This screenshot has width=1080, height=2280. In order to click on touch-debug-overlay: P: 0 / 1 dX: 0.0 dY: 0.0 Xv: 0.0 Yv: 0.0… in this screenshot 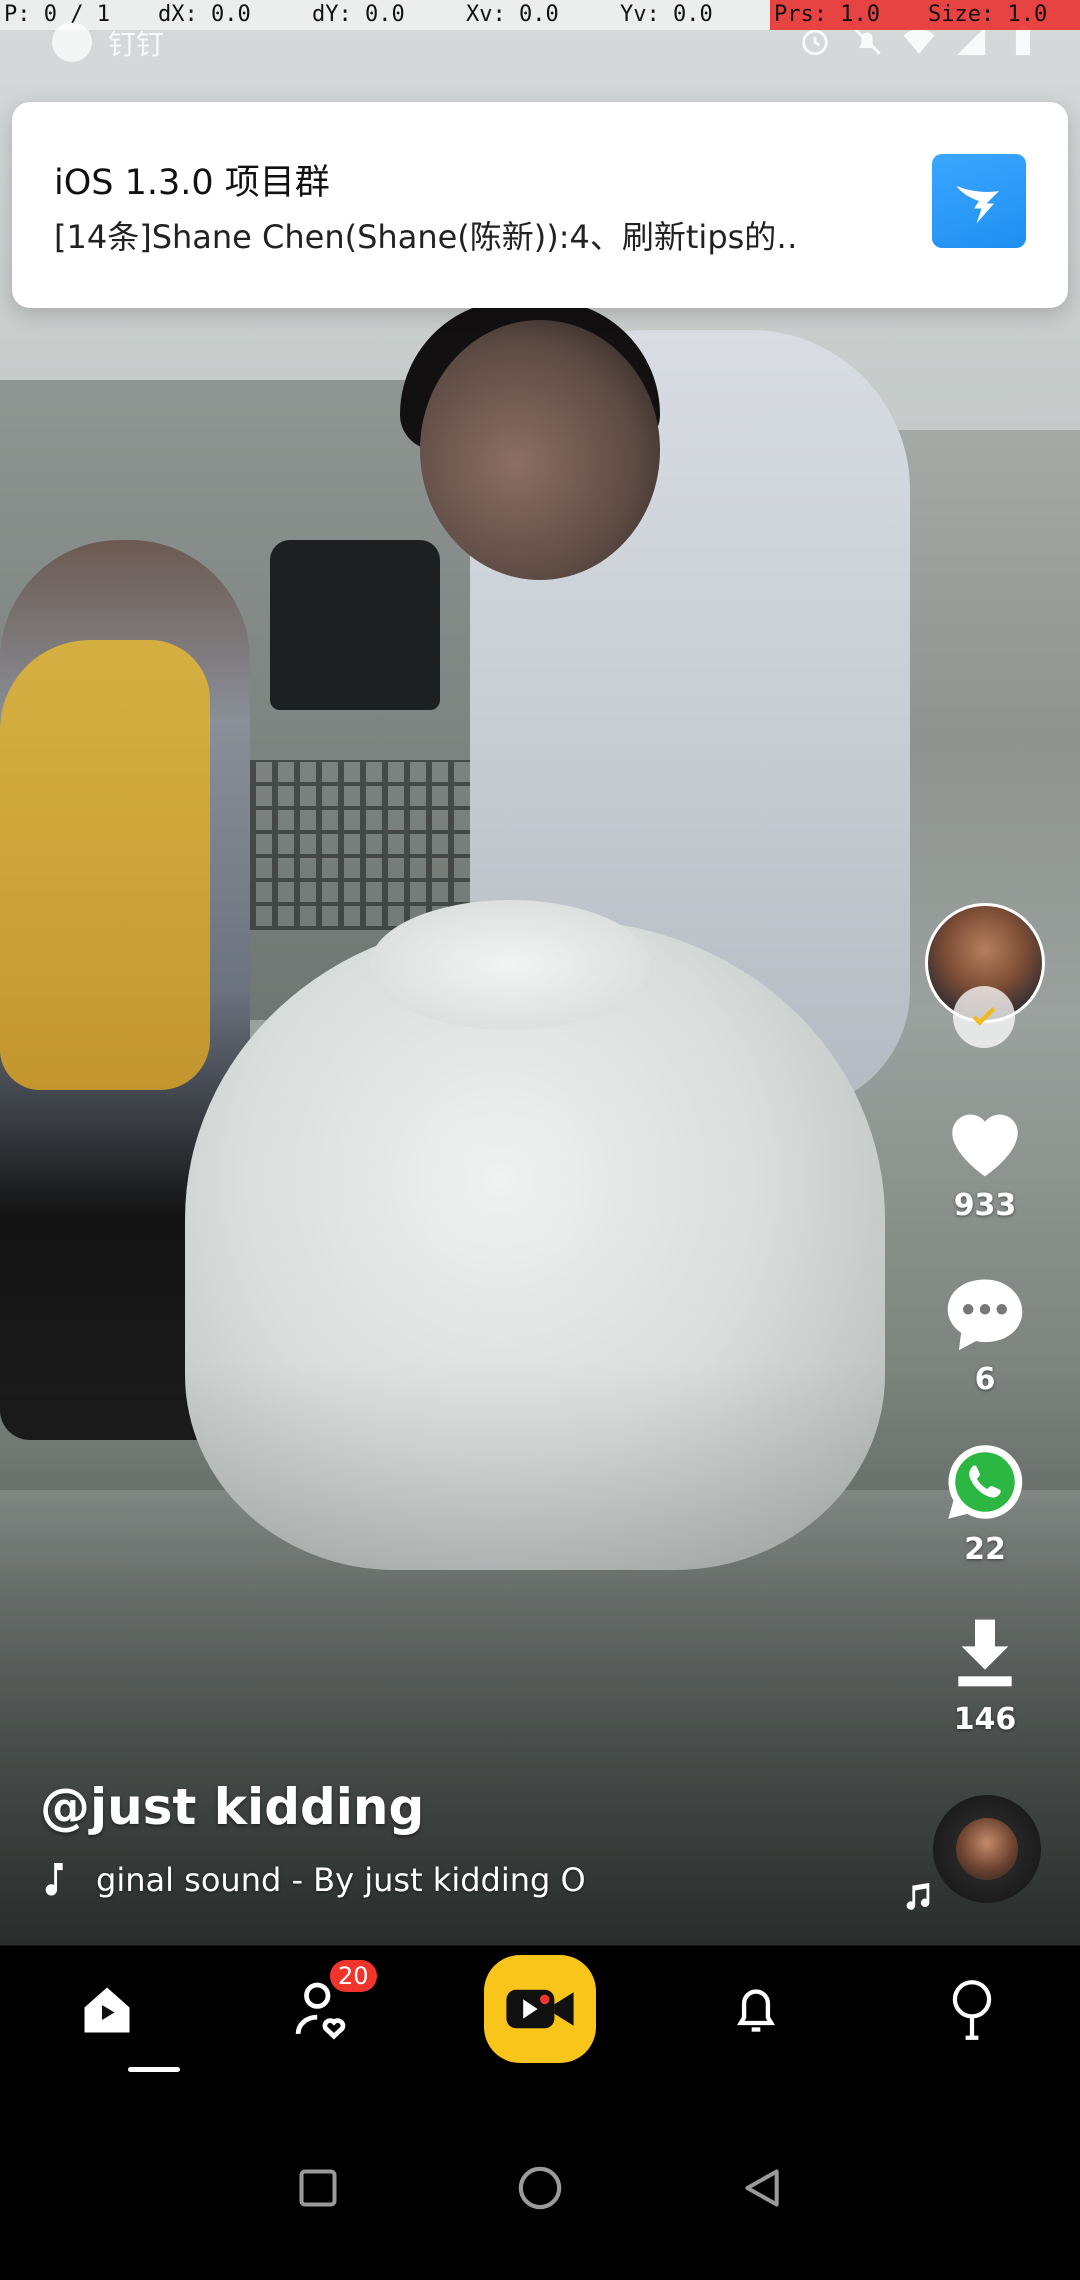, I will do `click(540, 15)`.